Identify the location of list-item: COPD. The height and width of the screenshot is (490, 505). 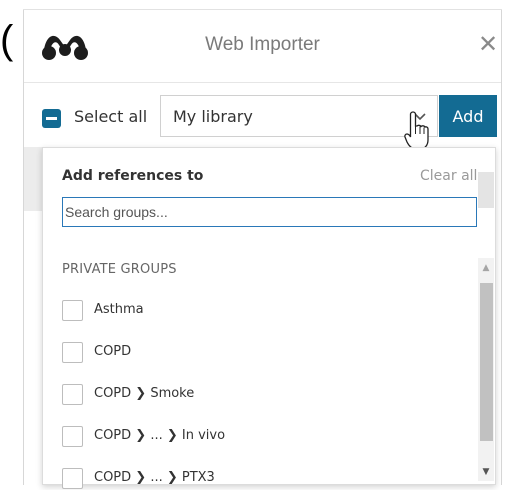
(262, 352).